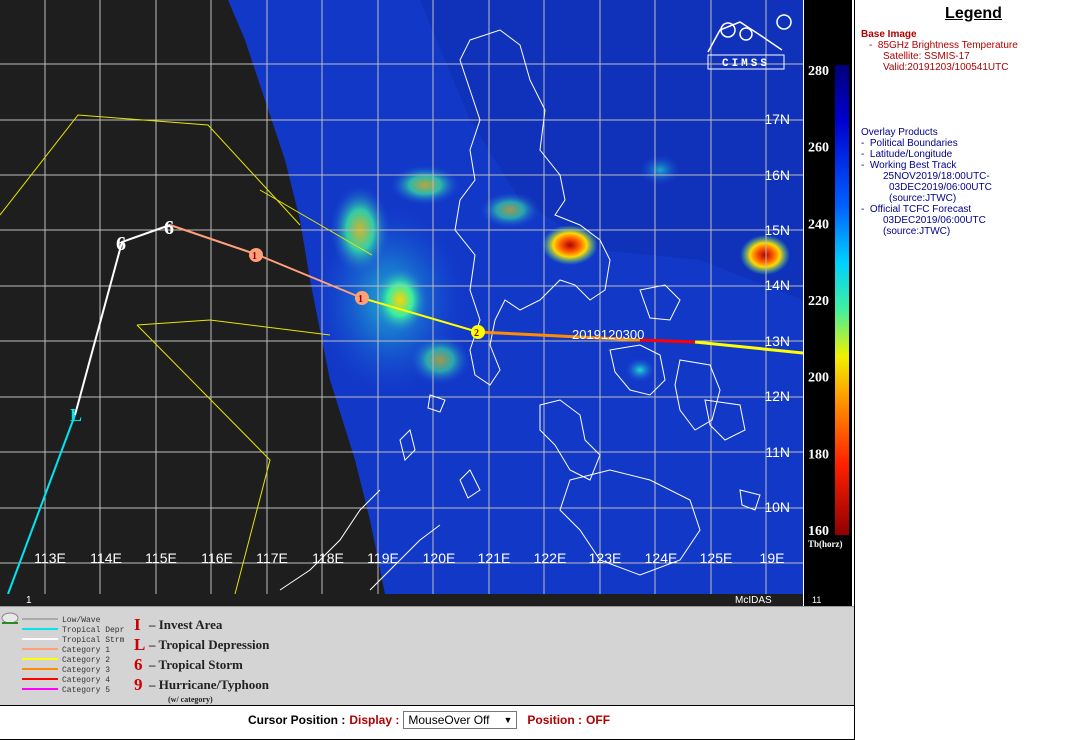 Image resolution: width=1092 pixels, height=740 pixels. What do you see at coordinates (93, 640) in the screenshot?
I see `key-line-label: Tropical Strm` at bounding box center [93, 640].